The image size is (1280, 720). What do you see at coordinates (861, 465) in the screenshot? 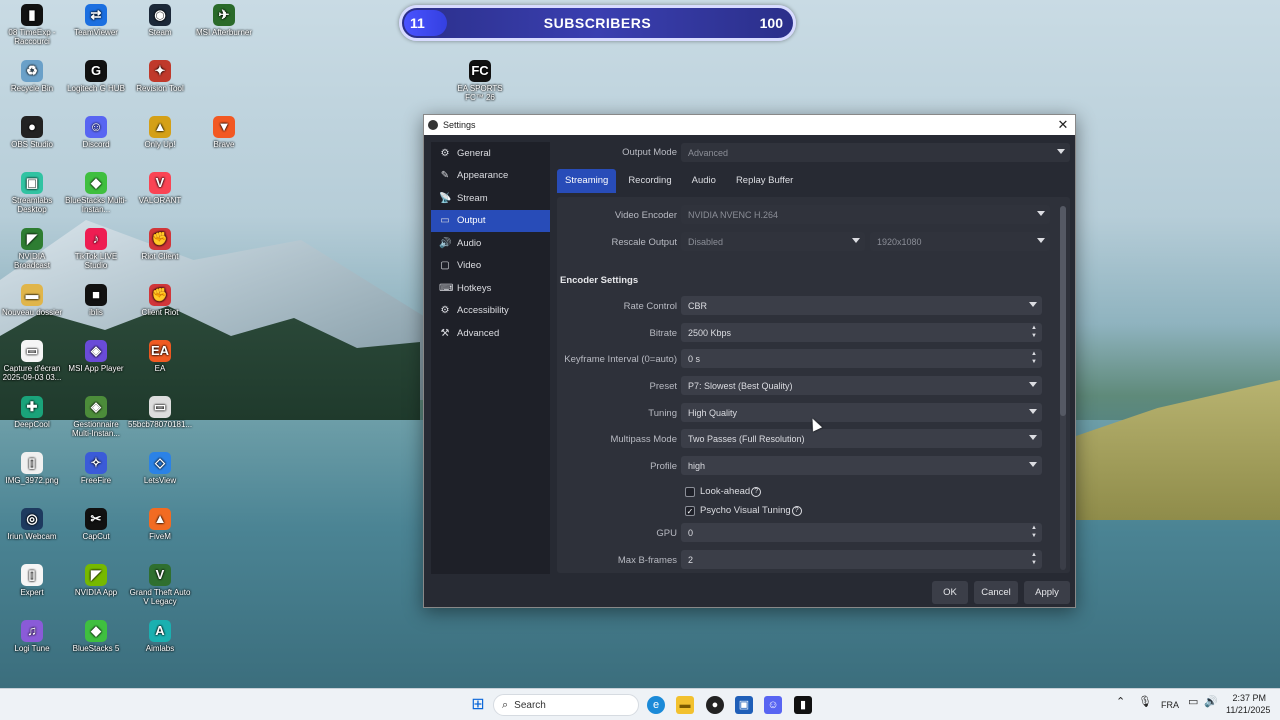
I see `profile-select: high` at bounding box center [861, 465].